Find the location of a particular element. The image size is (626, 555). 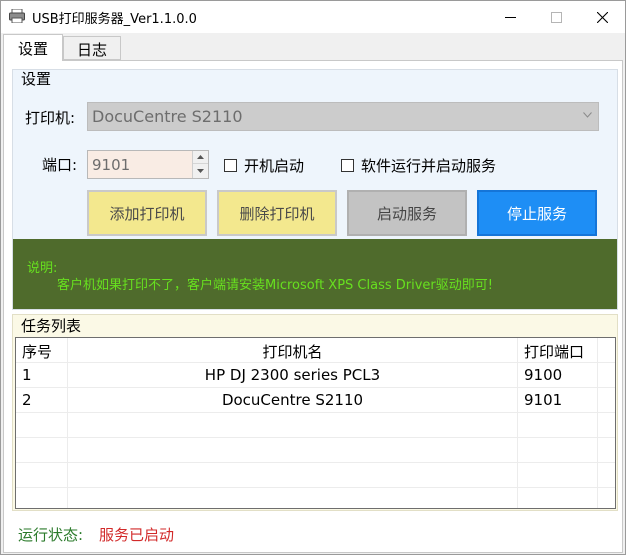

port-increment-button is located at coordinates (200, 157).